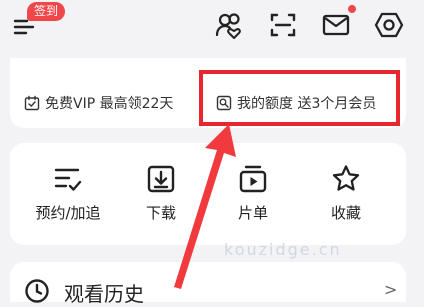  I want to click on friends-icon, so click(229, 25).